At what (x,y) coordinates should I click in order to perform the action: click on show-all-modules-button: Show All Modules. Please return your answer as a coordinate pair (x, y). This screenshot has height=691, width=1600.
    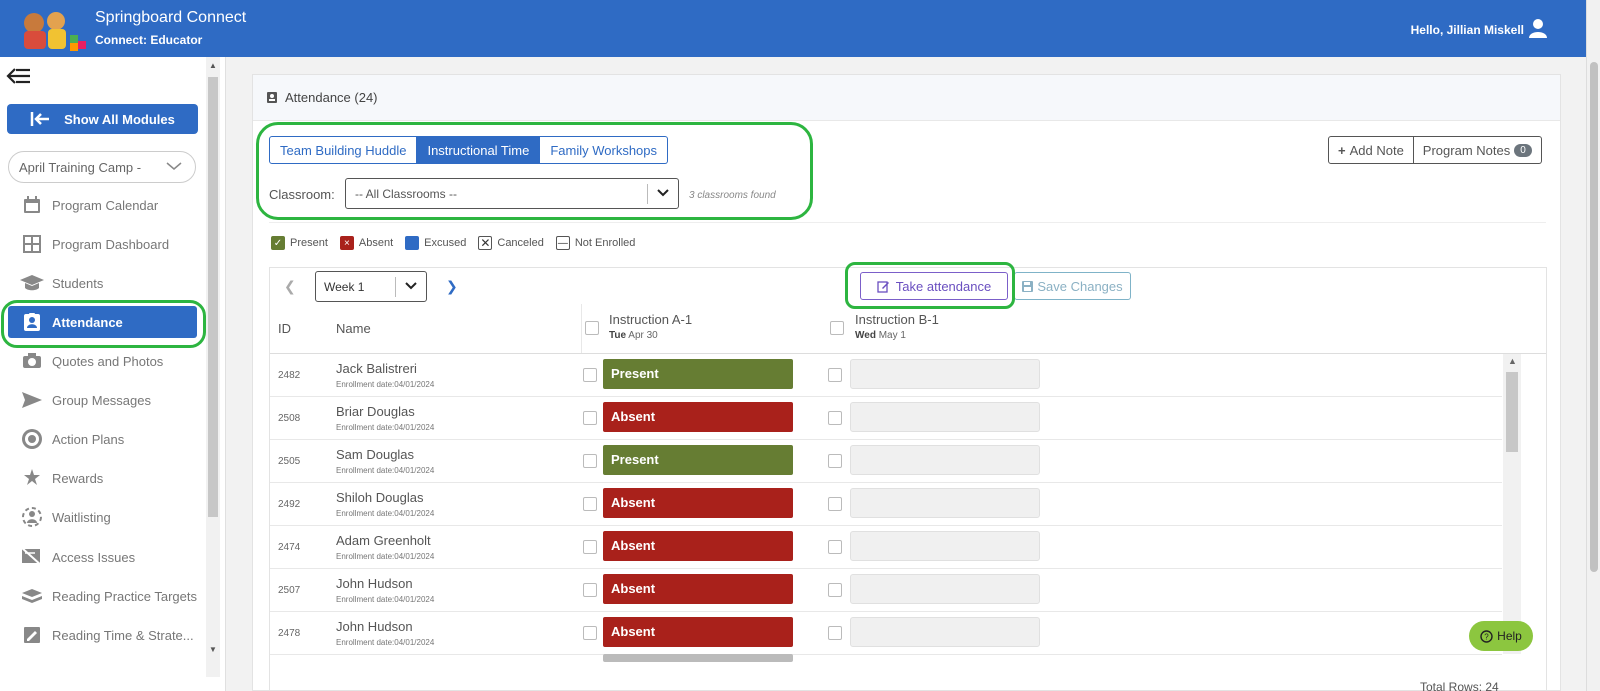
    Looking at the image, I should click on (102, 119).